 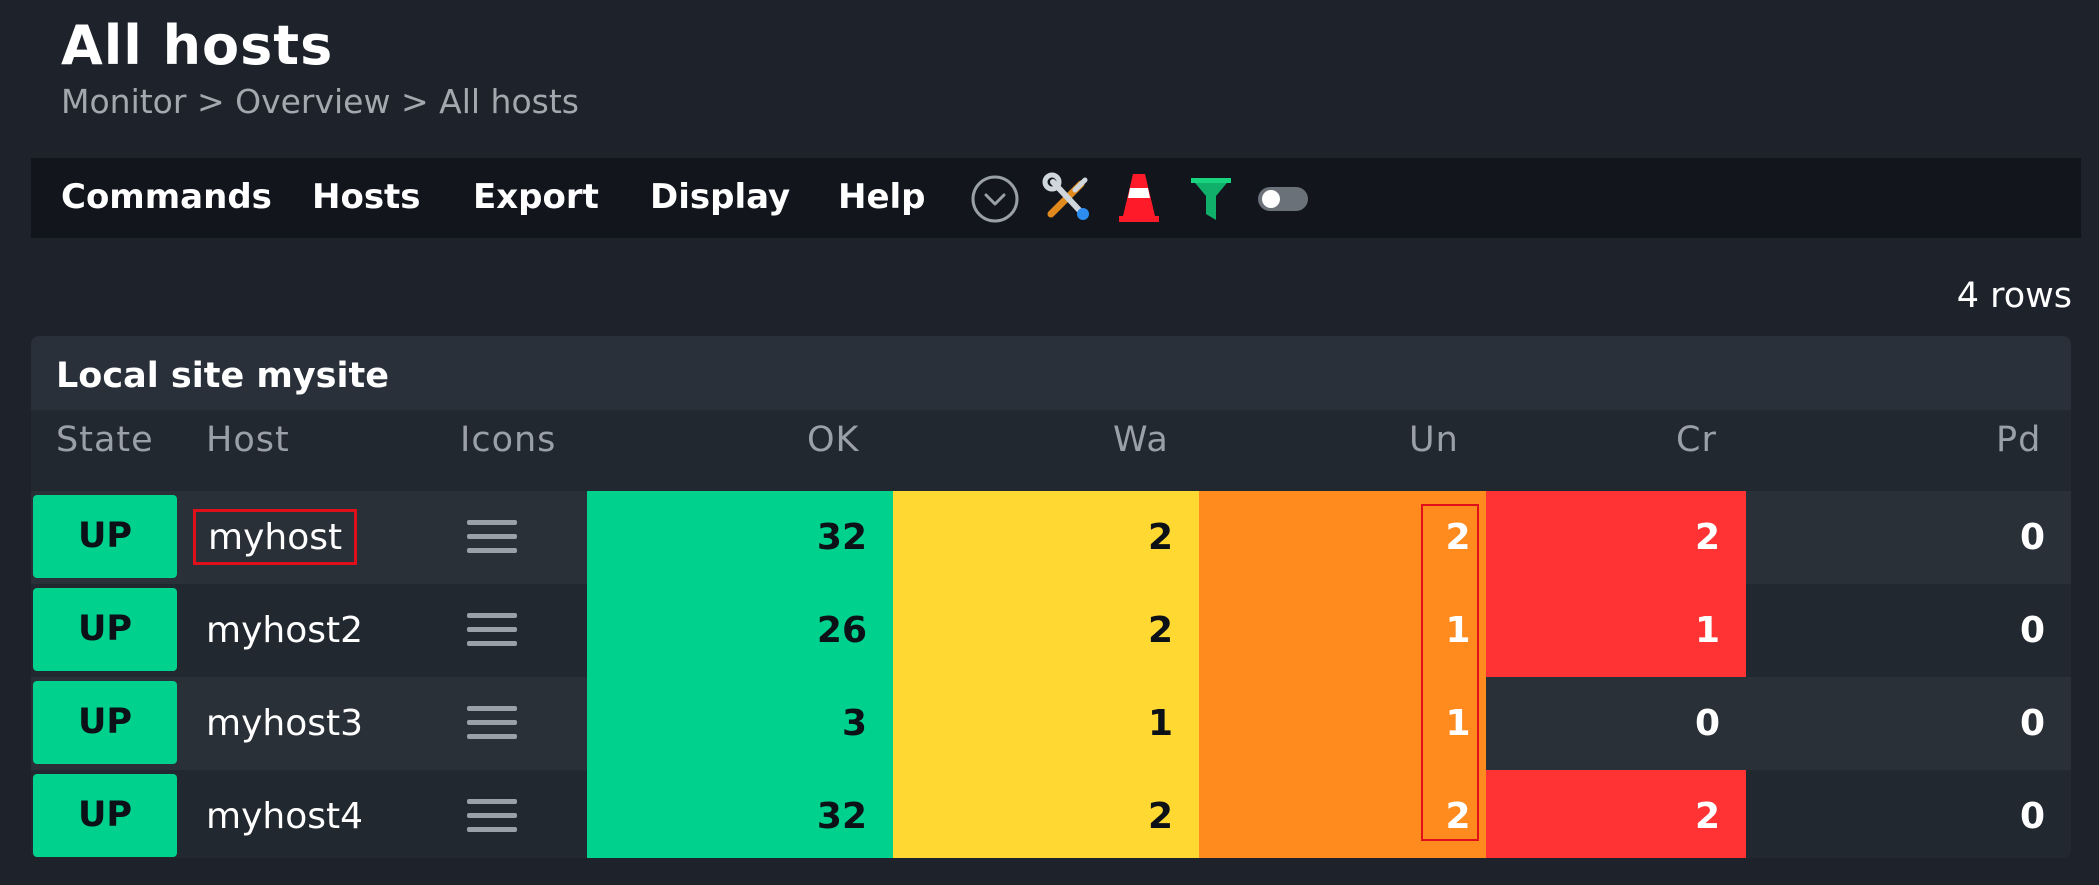 What do you see at coordinates (312, 101) in the screenshot?
I see `breadcrumb-overview: Overview` at bounding box center [312, 101].